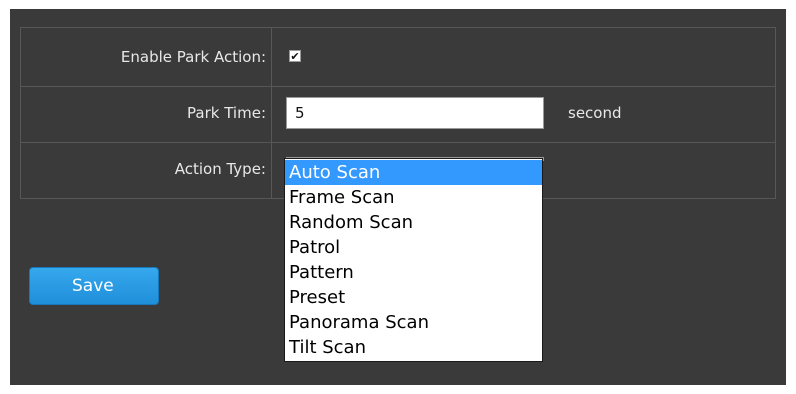  I want to click on enable-park-action-row: Enable Park Action: ✔, so click(398, 57).